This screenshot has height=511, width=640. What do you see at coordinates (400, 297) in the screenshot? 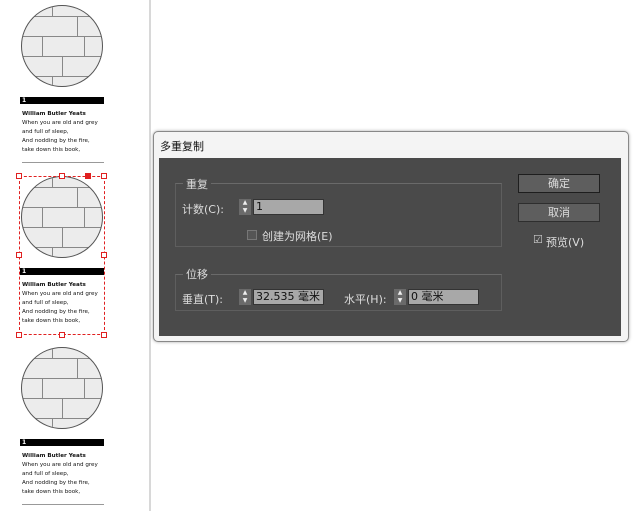
I see `horizontal-stepper: ▲ ▼` at bounding box center [400, 297].